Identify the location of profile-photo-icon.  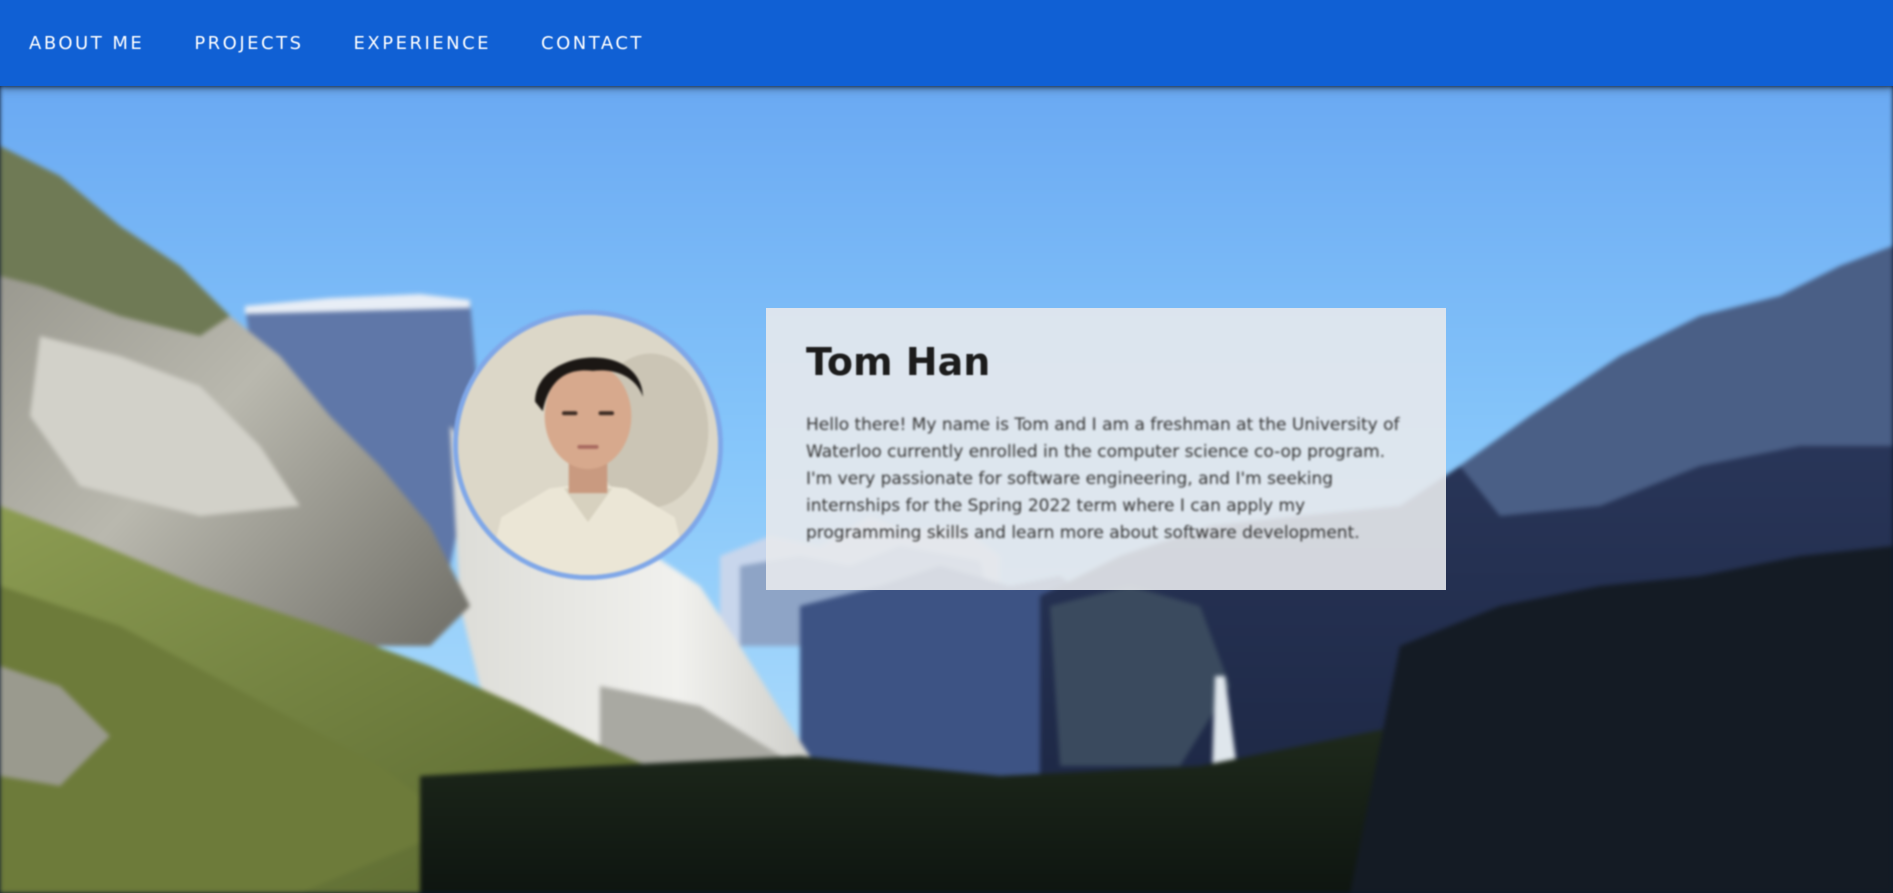
(588, 445).